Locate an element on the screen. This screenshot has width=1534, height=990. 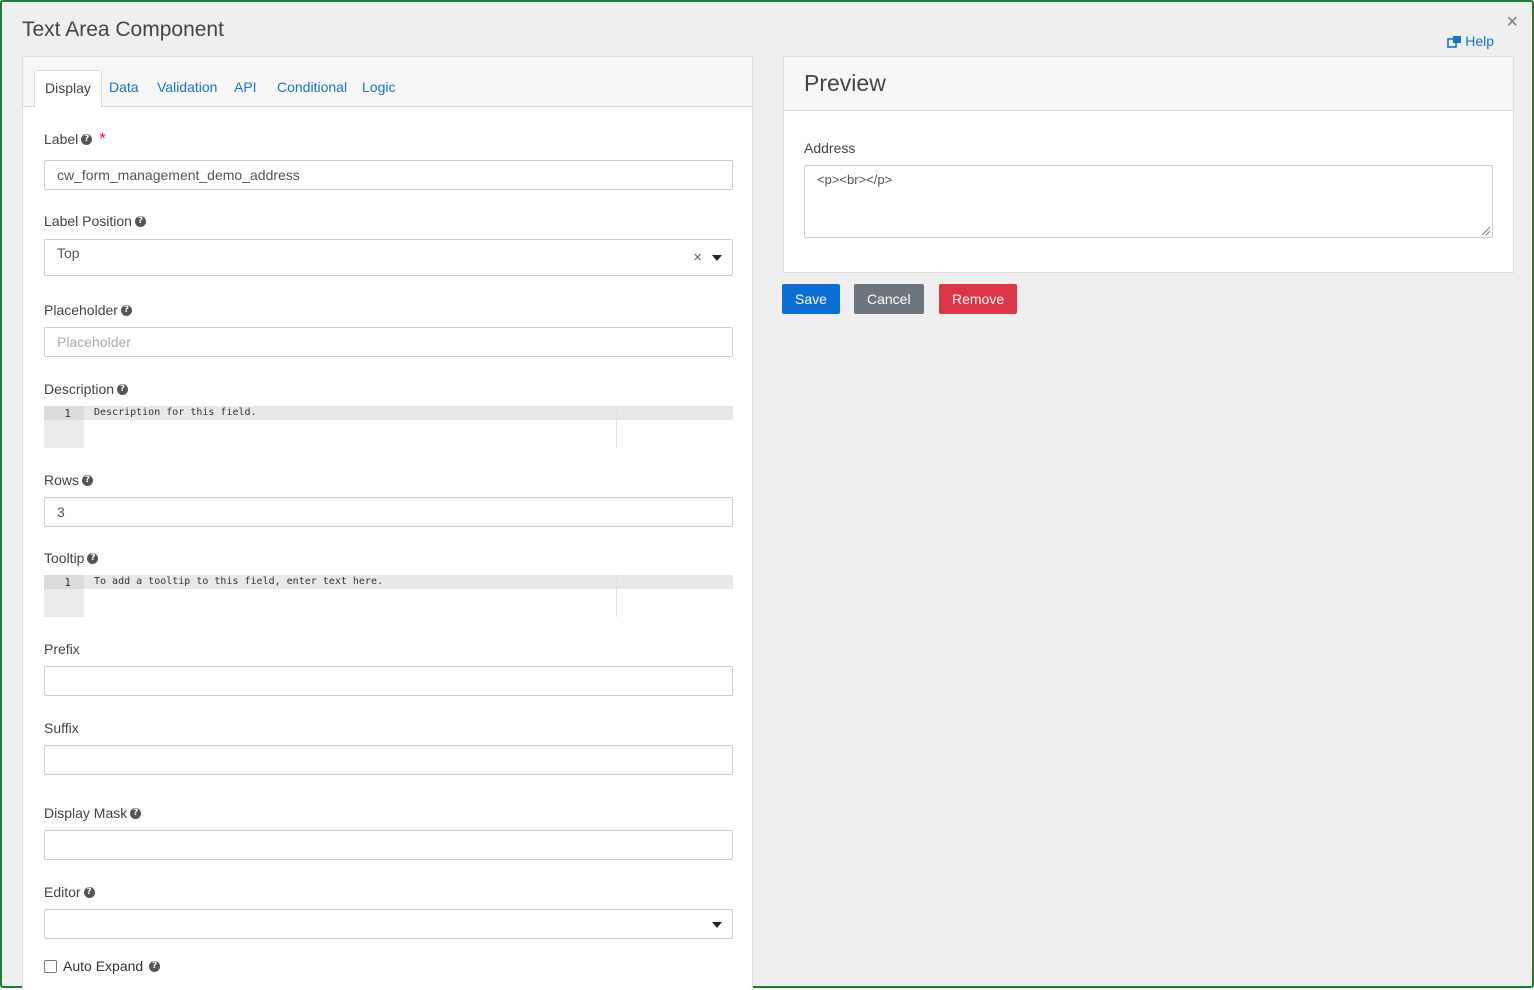
preview-panel: Preview Address <p><br></p> is located at coordinates (1148, 164).